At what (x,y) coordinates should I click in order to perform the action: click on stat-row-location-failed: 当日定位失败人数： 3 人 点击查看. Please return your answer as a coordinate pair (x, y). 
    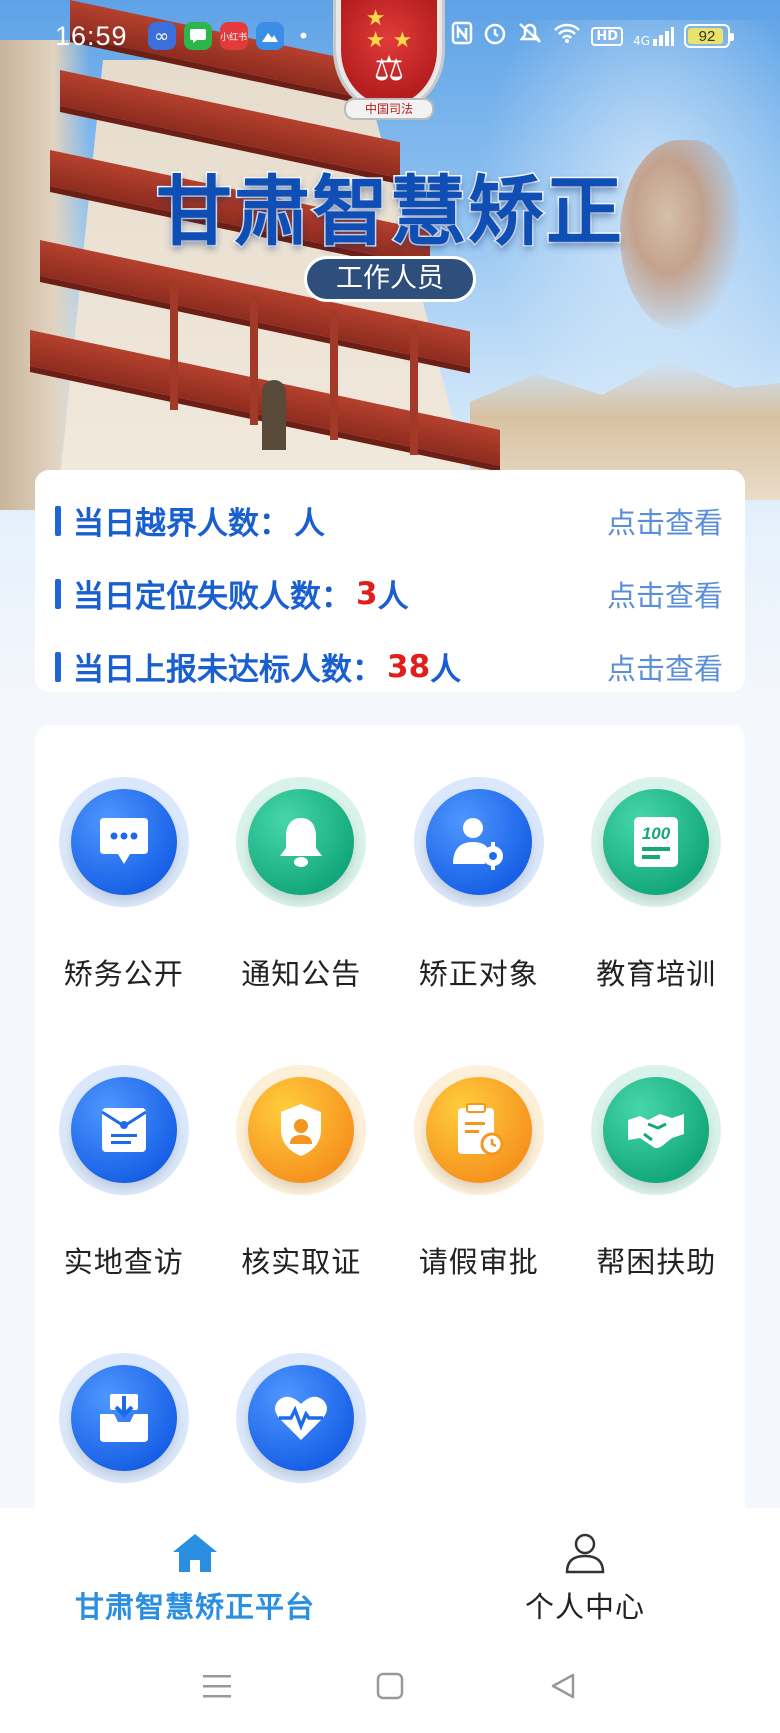
    Looking at the image, I should click on (390, 593).